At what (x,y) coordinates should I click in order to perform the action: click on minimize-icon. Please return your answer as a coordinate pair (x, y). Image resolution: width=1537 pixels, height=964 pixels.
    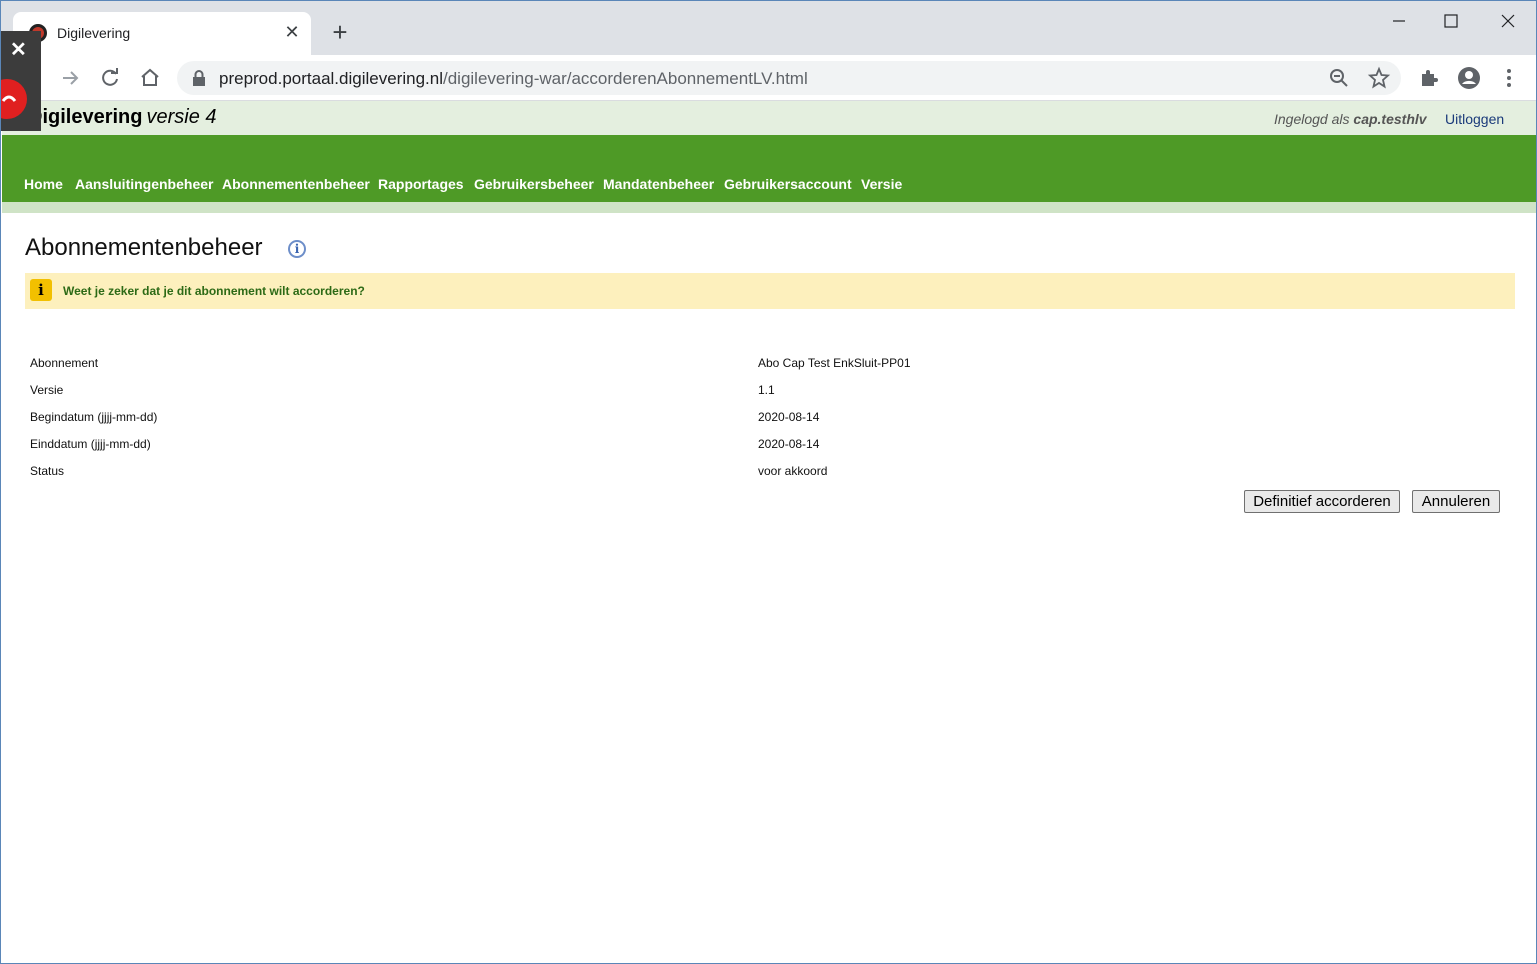
    Looking at the image, I should click on (1399, 21).